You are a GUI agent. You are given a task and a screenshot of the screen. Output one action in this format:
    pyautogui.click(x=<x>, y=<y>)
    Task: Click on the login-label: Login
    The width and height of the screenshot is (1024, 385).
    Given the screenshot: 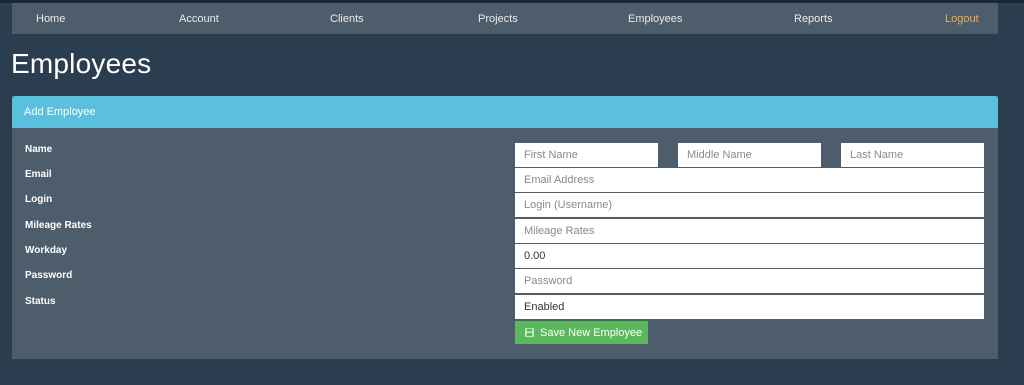 What is the action you would take?
    pyautogui.click(x=39, y=199)
    